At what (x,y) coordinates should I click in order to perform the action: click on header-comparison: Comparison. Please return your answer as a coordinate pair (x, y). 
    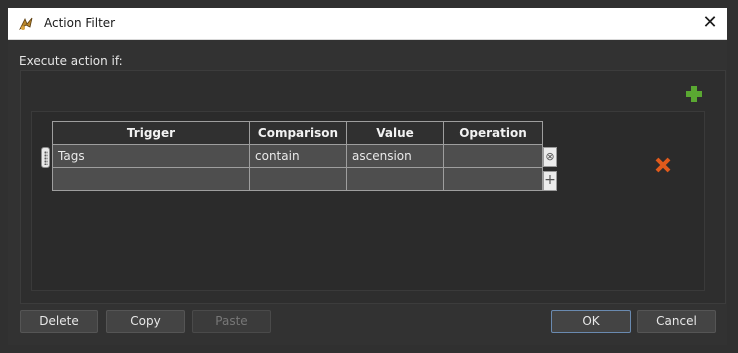
    Looking at the image, I should click on (298, 133).